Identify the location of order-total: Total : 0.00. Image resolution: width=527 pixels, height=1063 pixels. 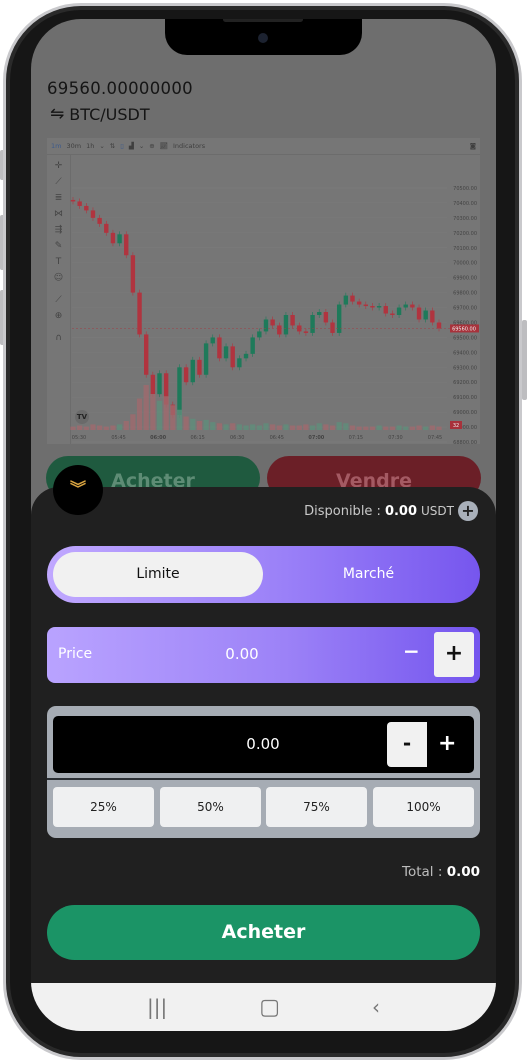
(441, 872).